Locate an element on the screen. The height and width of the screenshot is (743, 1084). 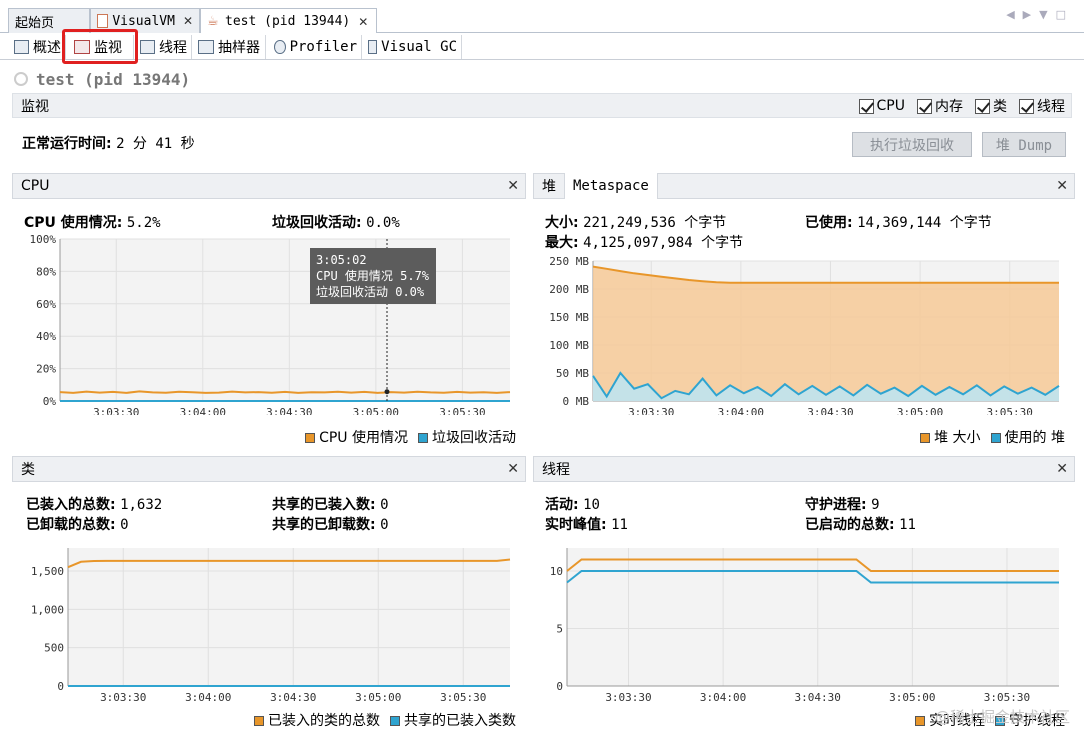
arrow-left-icon: ◀ is located at coordinates (1014, 14).